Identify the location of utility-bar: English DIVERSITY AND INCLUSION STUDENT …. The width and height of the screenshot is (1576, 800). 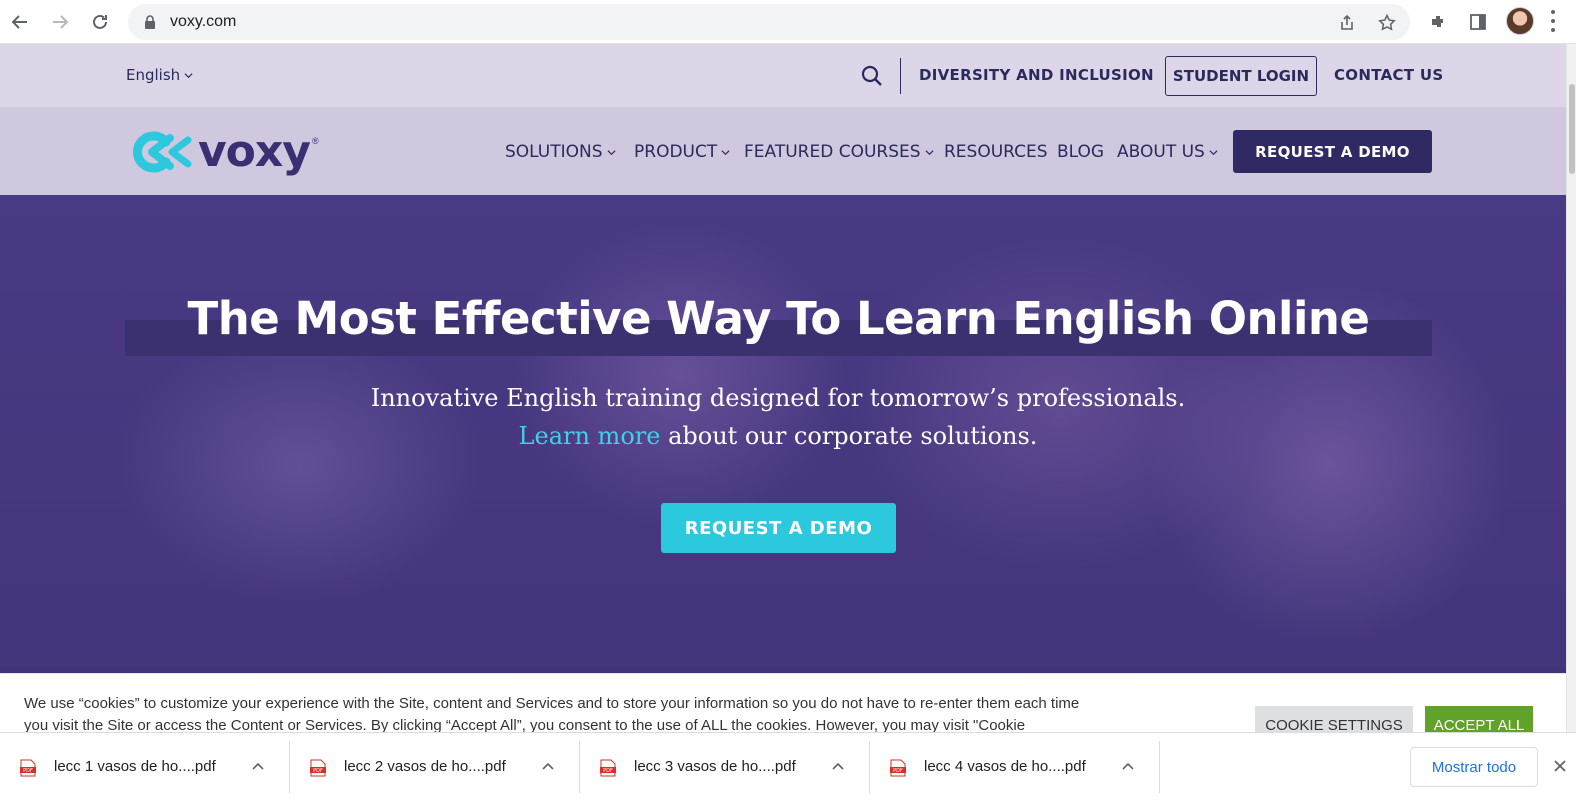
(783, 75).